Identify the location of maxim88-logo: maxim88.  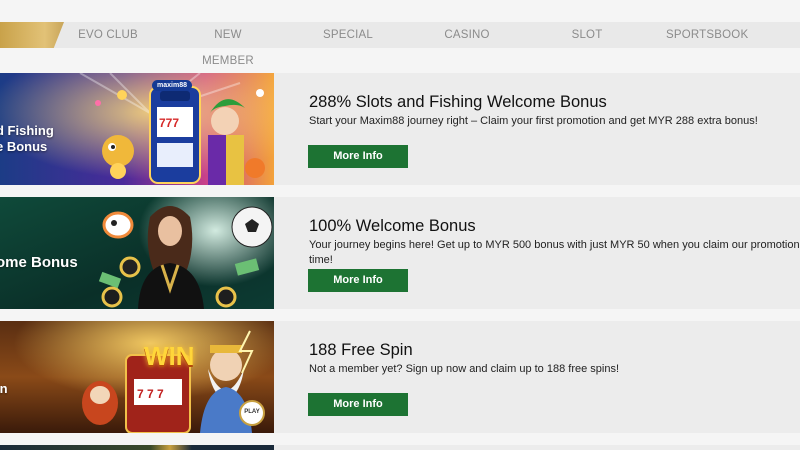
(172, 85).